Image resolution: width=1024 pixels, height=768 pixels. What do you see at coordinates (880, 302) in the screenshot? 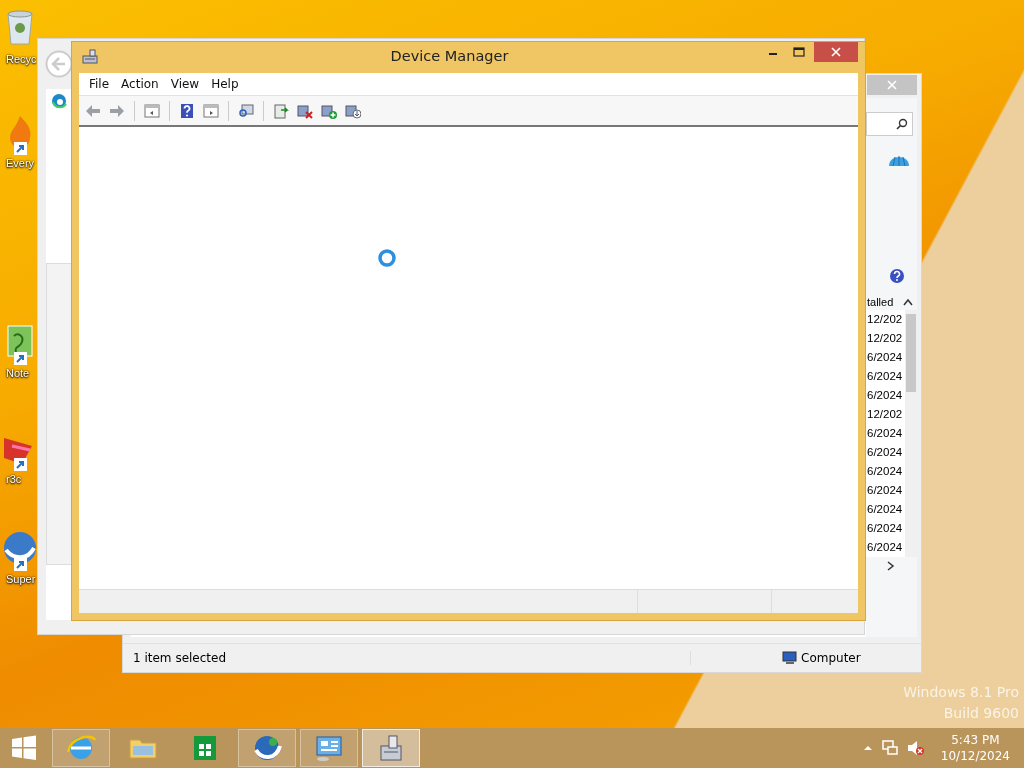
I see `column-header: talled` at bounding box center [880, 302].